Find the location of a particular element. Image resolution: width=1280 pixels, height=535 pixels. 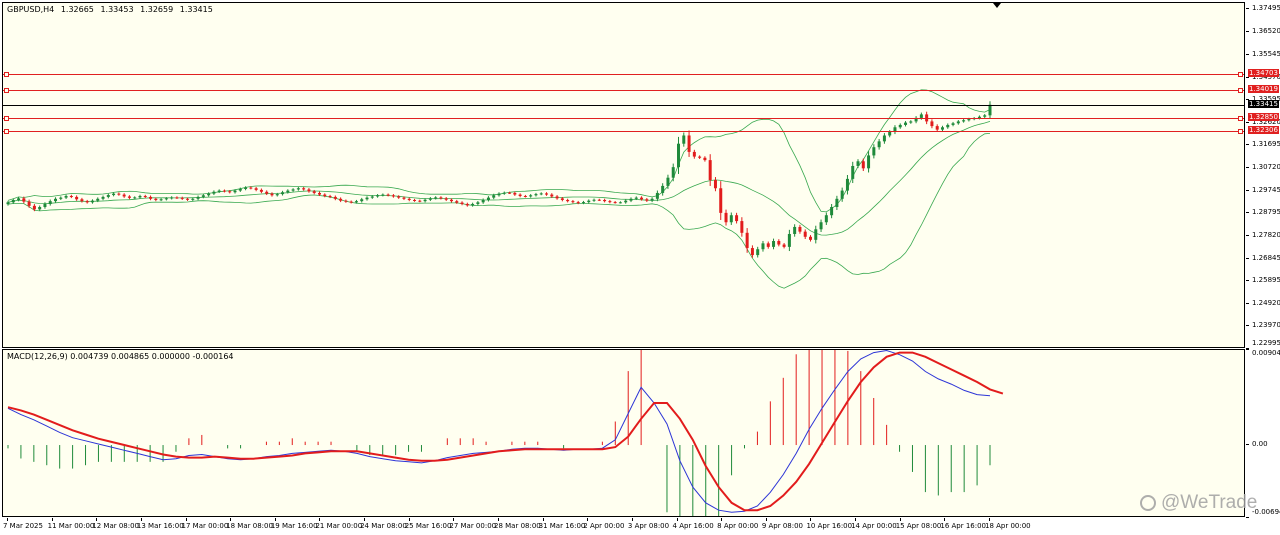

time-tick-label: 17 Mar 00:00 is located at coordinates (205, 526).